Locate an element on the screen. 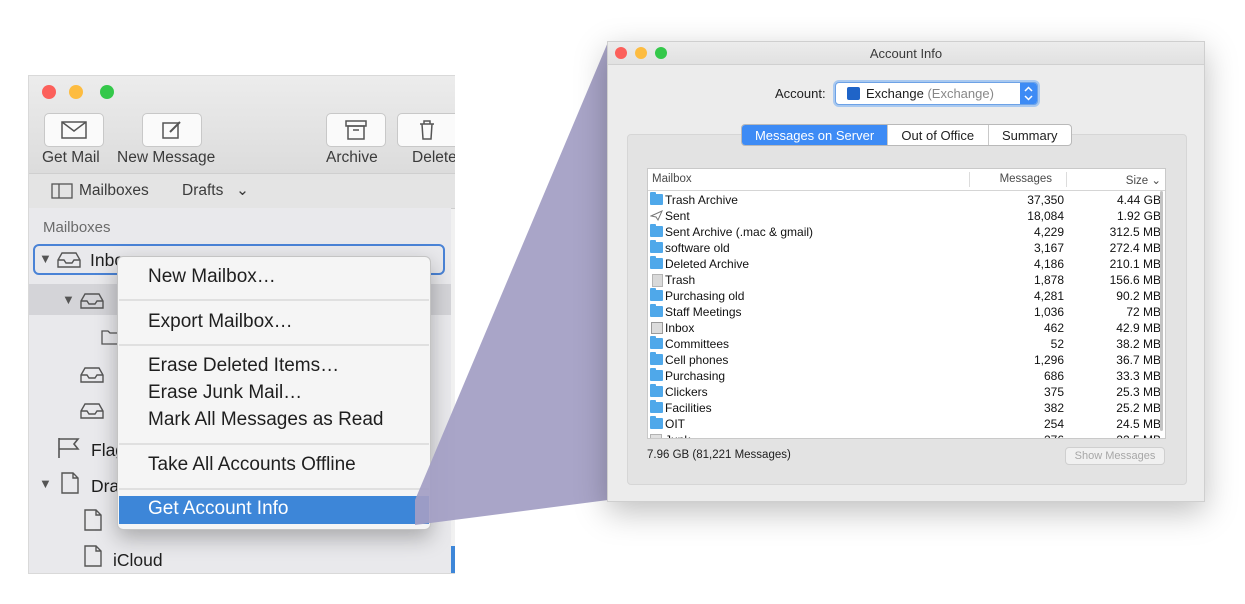  tab-out-of-office: Out of Office is located at coordinates (938, 135).